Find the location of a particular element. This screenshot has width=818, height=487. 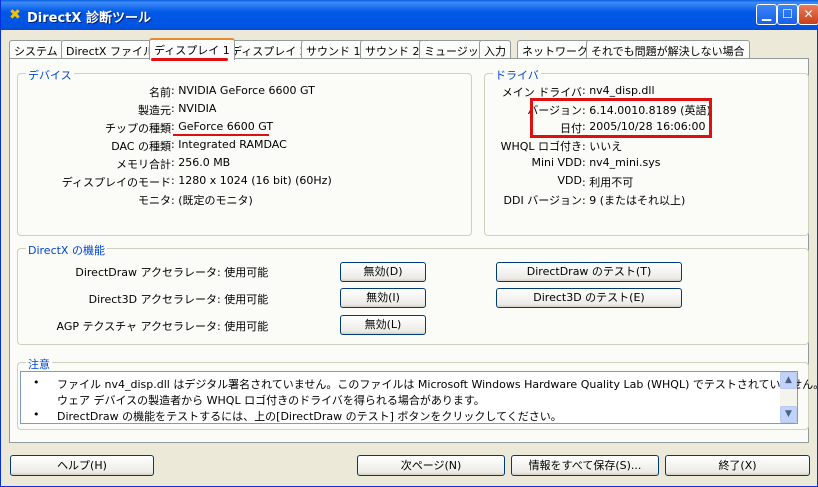

driver-label: DDI バージョン is located at coordinates (542, 200).